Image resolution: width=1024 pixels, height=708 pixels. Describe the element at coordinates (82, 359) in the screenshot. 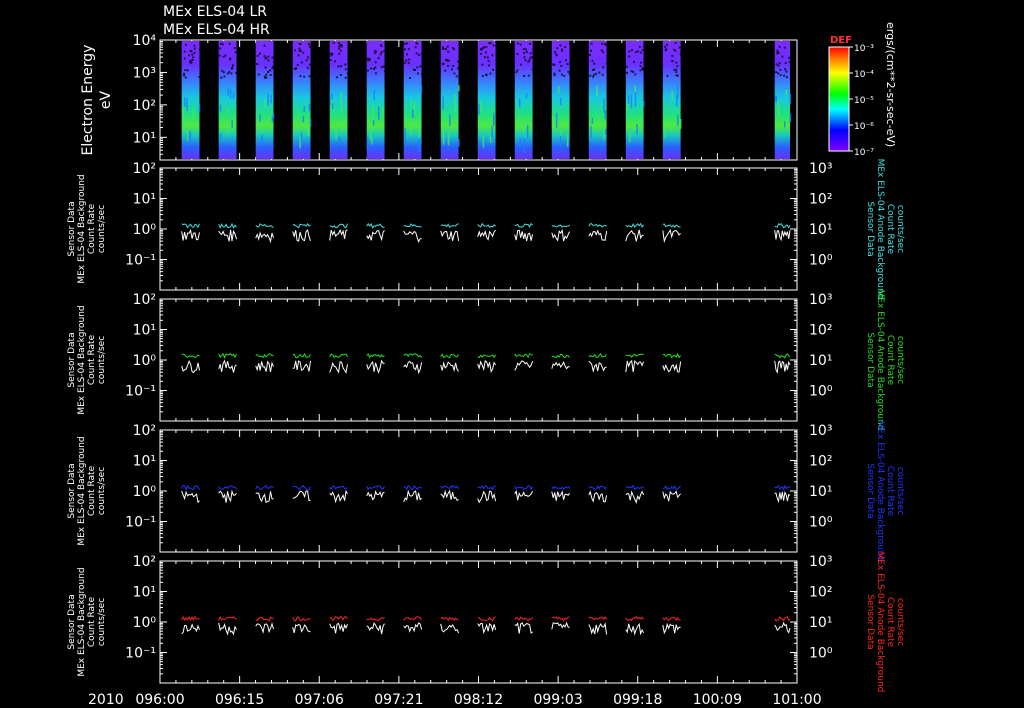

I see `y-axis-label-line: MEx ELS-04 Background` at that location.